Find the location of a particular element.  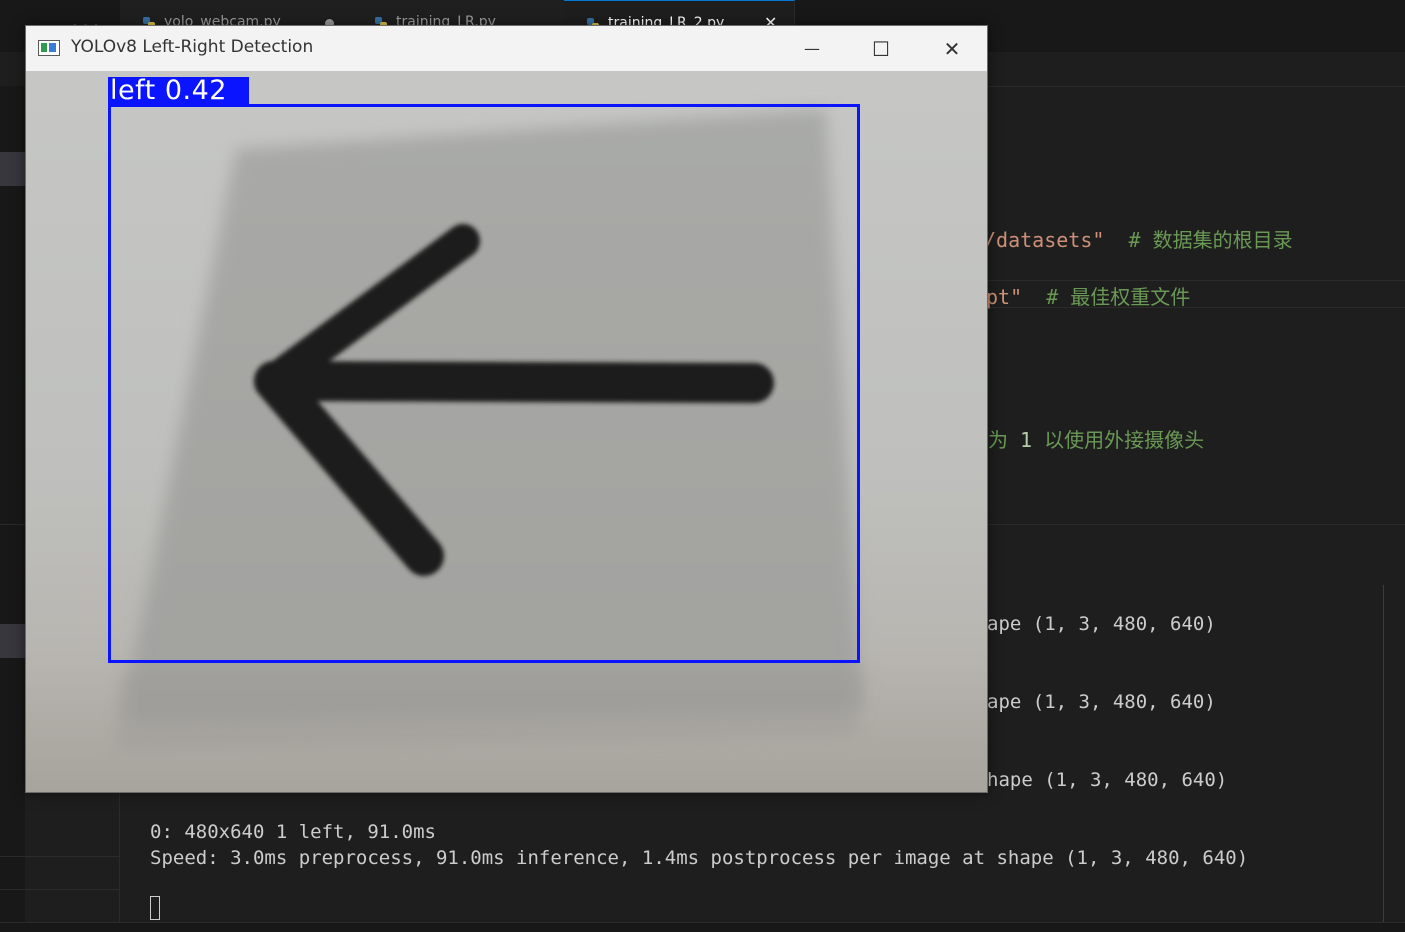

close-button: ✕ is located at coordinates (952, 48).